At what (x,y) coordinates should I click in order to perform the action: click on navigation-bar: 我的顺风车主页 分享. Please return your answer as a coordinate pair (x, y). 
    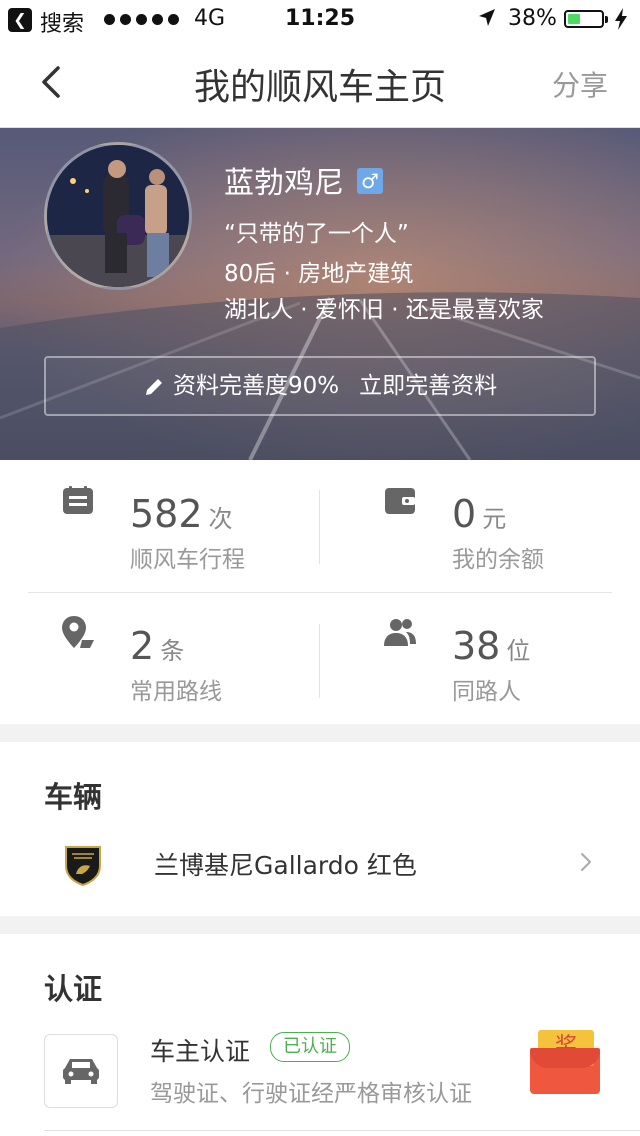
    Looking at the image, I should click on (320, 84).